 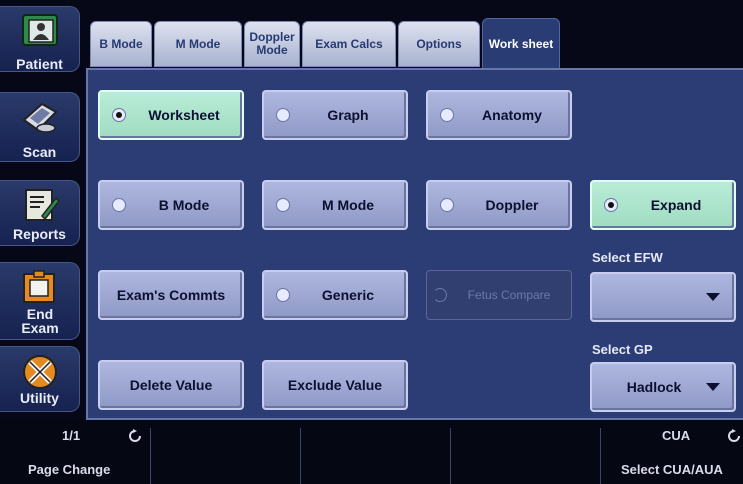 What do you see at coordinates (39, 398) in the screenshot?
I see `sidebar-item-label: Utility` at bounding box center [39, 398].